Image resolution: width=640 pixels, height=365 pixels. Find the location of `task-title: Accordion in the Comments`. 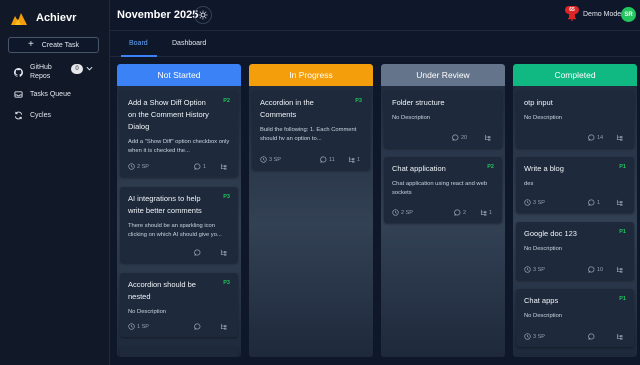

task-title: Accordion in the Comments is located at coordinates (287, 108).